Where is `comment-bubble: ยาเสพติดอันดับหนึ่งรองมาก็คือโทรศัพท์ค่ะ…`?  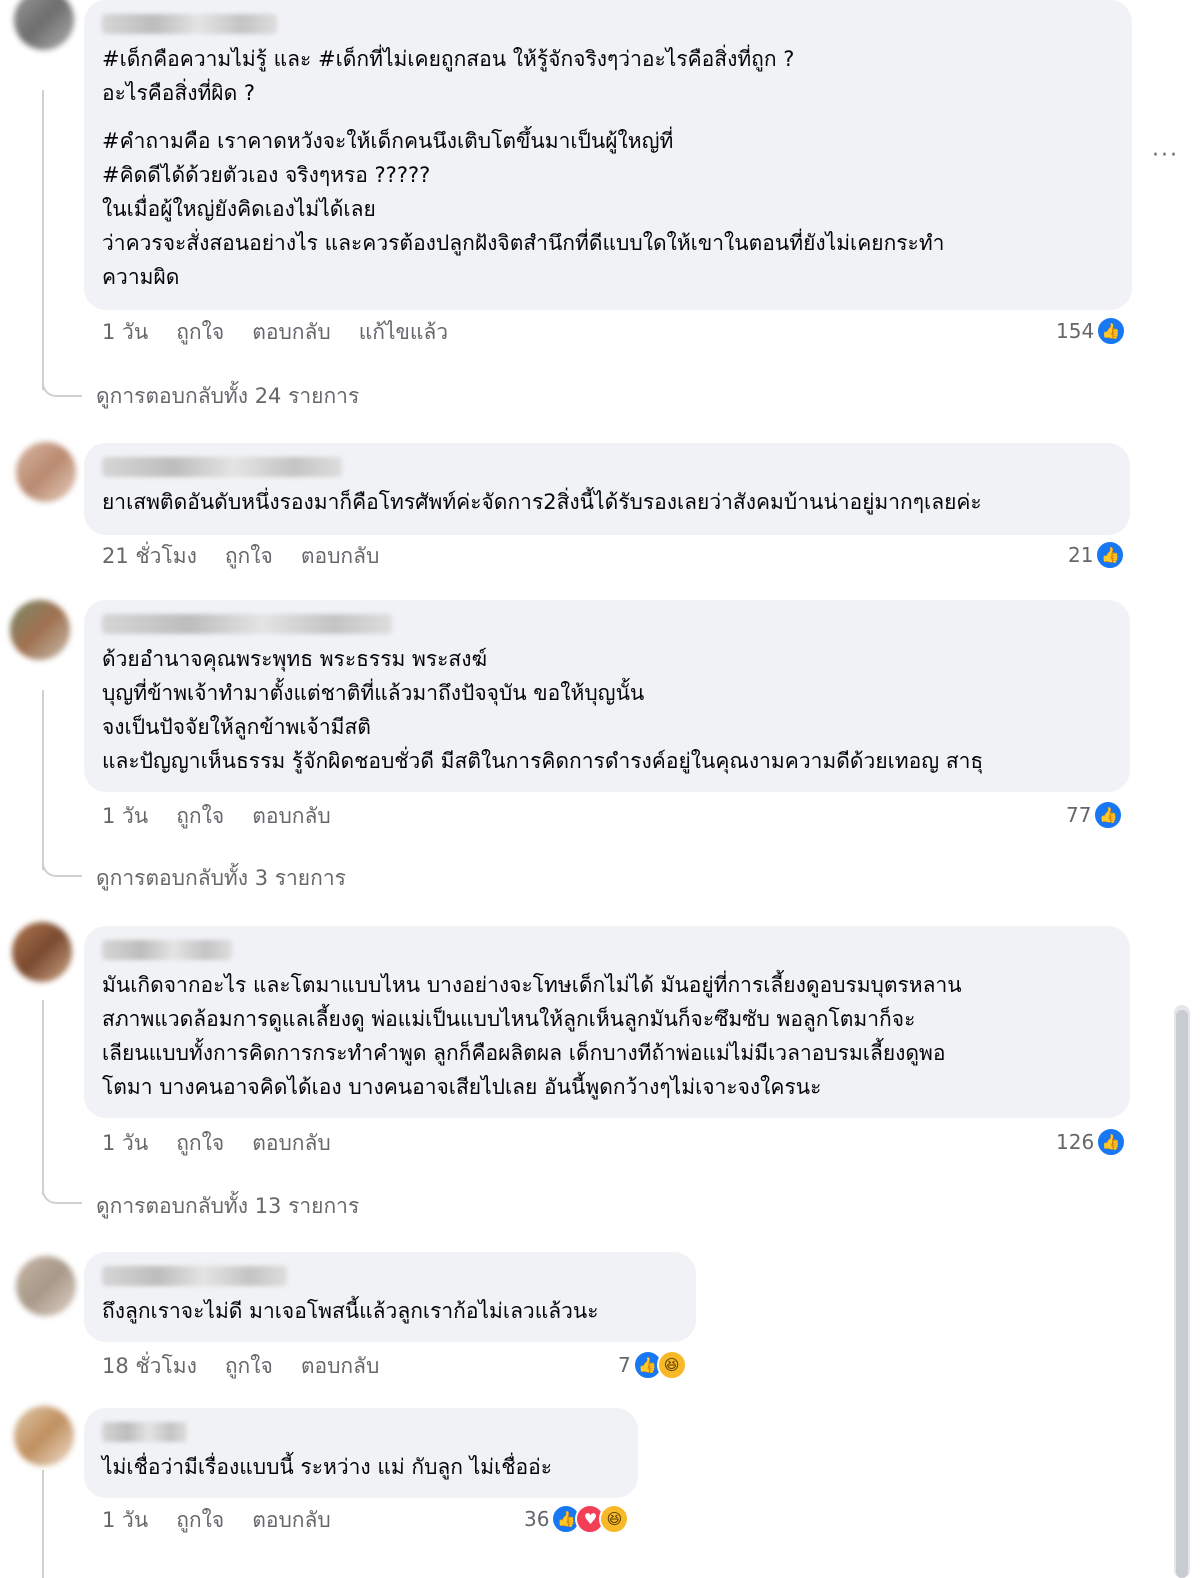
comment-bubble: ยาเสพติดอันดับหนึ่งรองมาก็คือโทรศัพท์ค่ะ… is located at coordinates (607, 489).